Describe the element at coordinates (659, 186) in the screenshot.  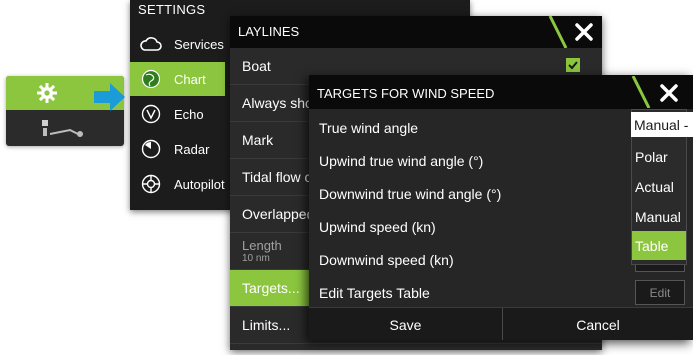
I see `dropdown-option-actual: Actual` at that location.